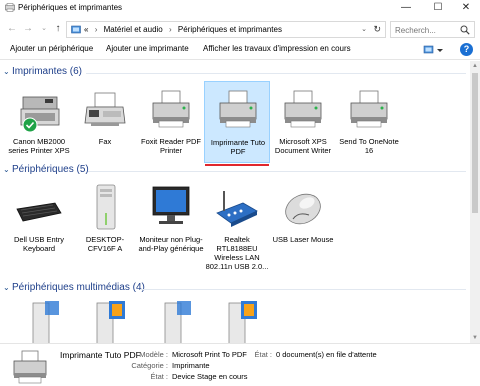 Image resolution: width=480 pixels, height=386 pixels. What do you see at coordinates (191, 365) in the screenshot?
I see `details-category-value: Imprimante` at bounding box center [191, 365].